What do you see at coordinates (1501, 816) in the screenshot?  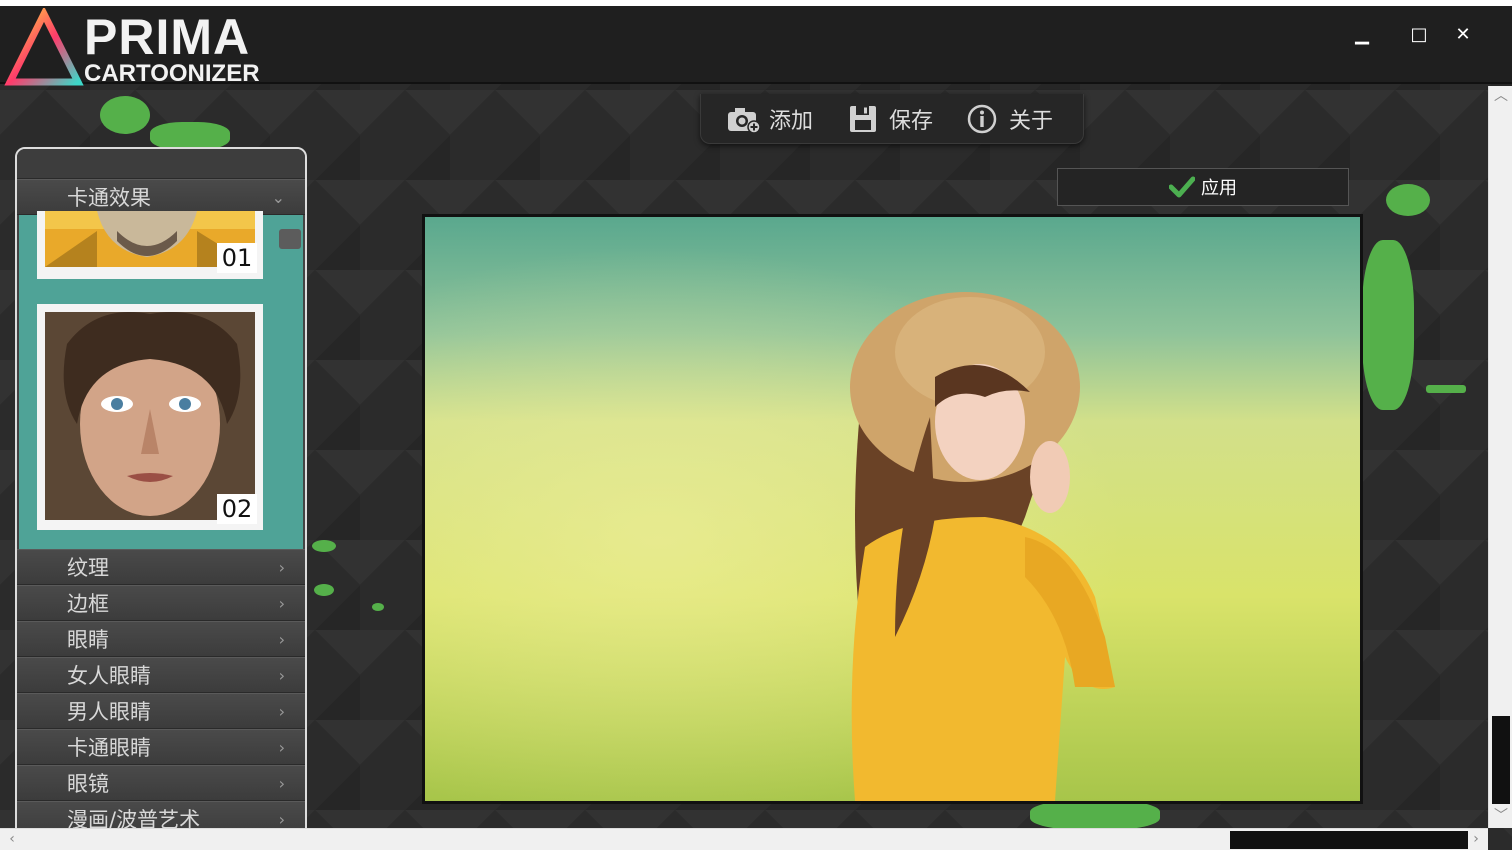 I see `scroll-down-icon: ﹀` at bounding box center [1501, 816].